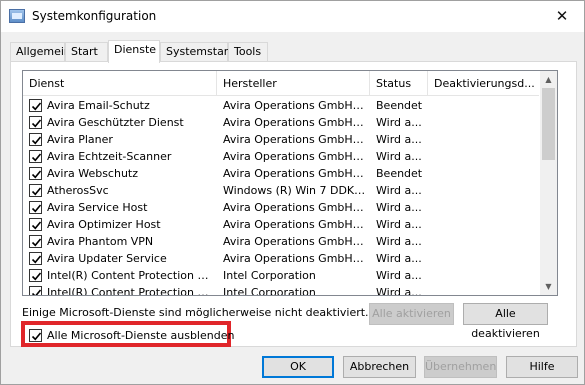  I want to click on msconfig-icon, so click(17, 16).